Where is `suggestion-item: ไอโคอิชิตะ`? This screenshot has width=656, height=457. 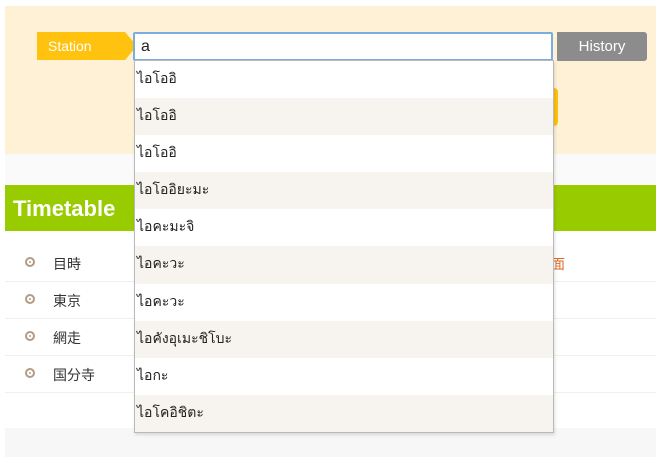 suggestion-item: ไอโคอิชิตะ is located at coordinates (344, 413).